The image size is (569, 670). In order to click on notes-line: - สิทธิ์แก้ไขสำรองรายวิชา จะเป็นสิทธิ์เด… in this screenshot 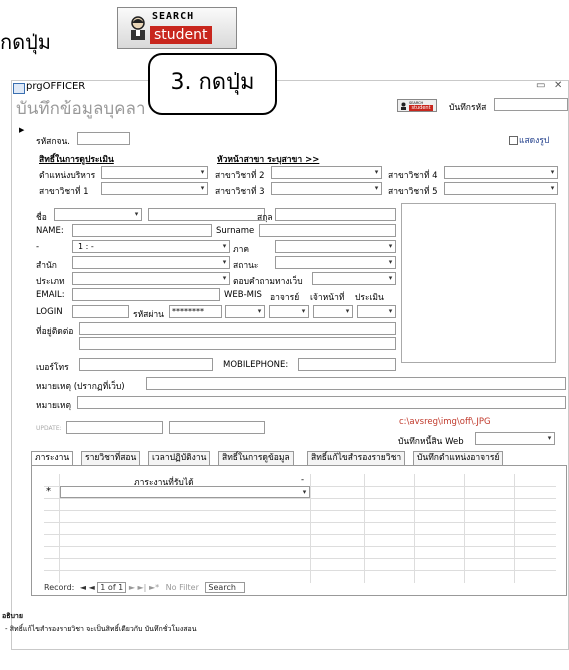, I will do `click(101, 629)`.